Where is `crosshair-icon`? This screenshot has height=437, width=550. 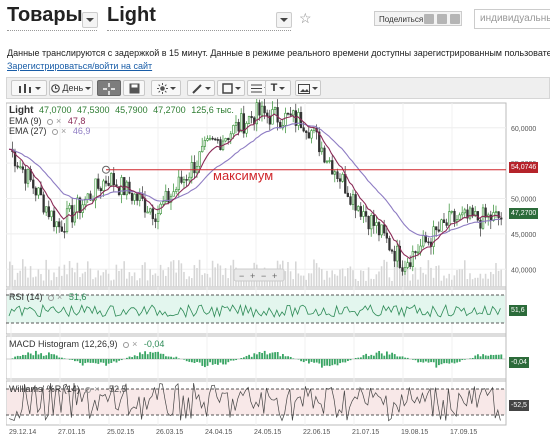 crosshair-icon is located at coordinates (109, 88).